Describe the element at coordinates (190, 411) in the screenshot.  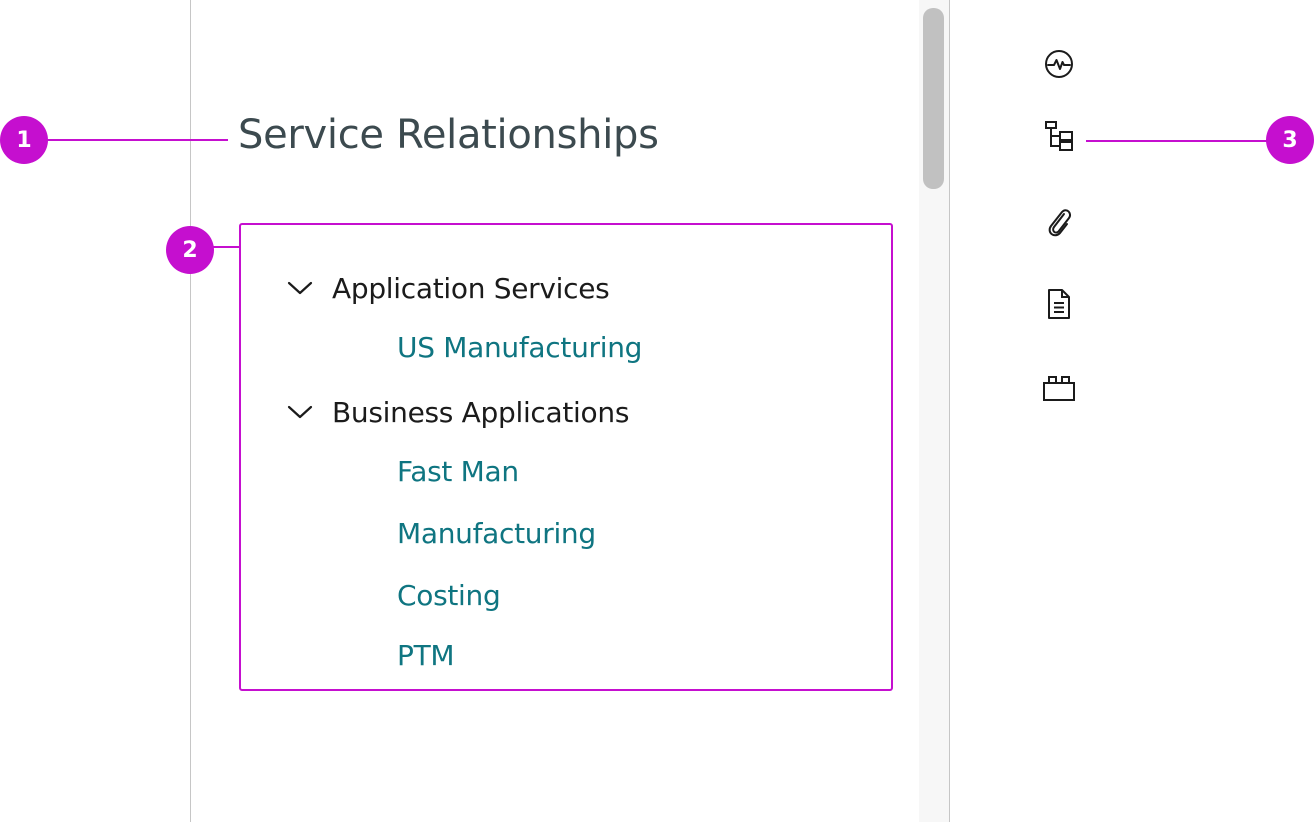
I see `left-panel-divider` at that location.